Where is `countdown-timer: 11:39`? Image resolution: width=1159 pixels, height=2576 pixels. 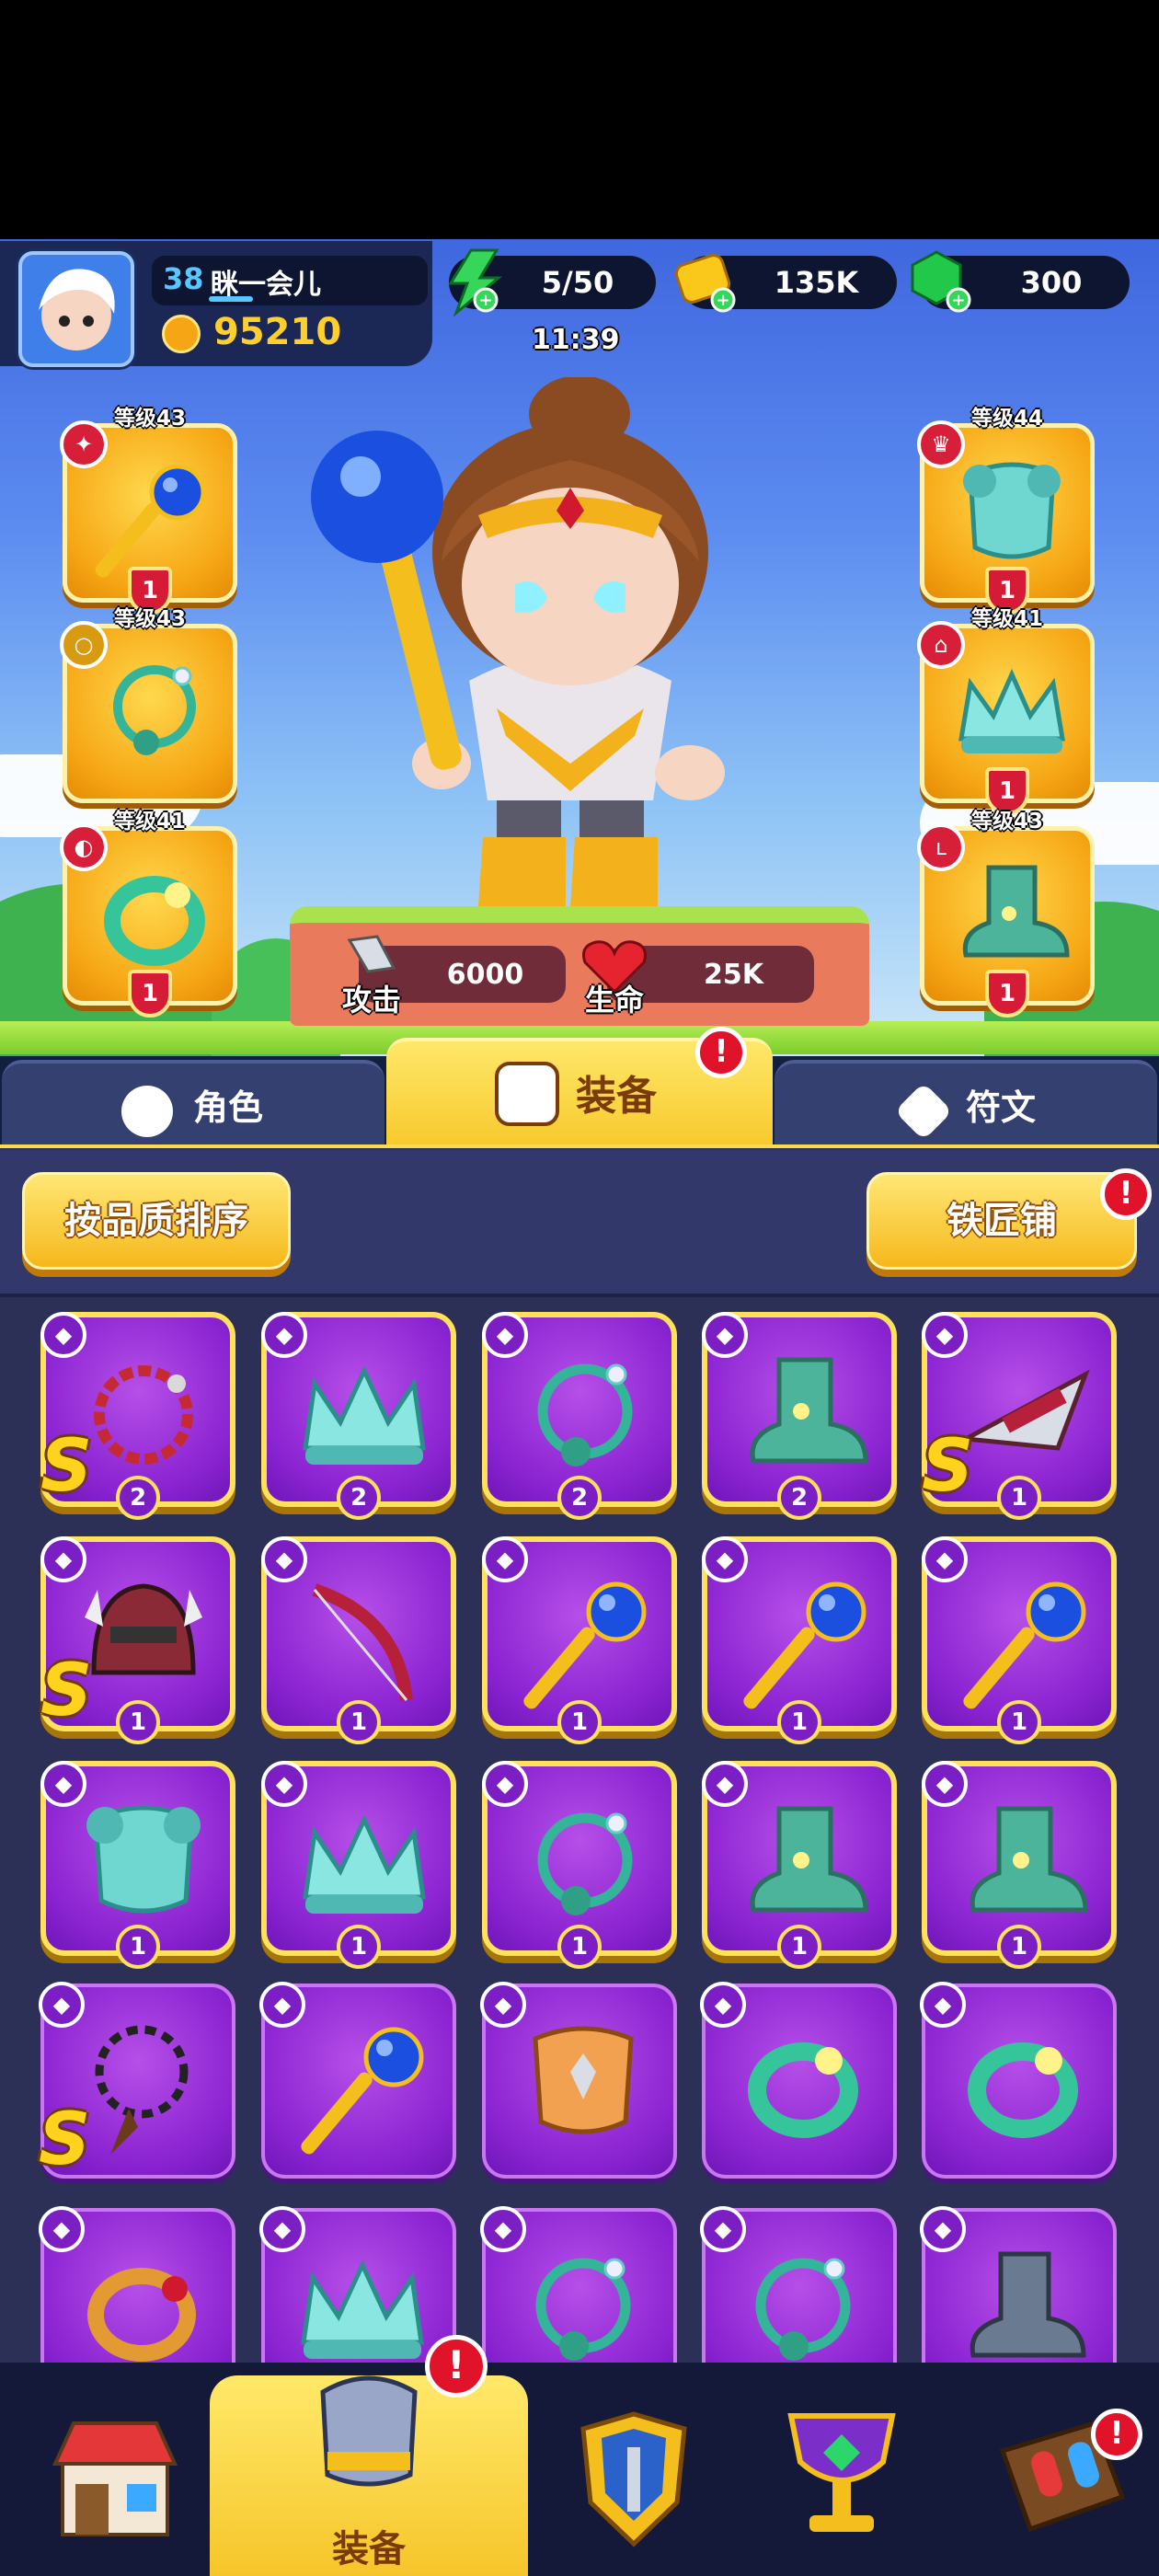
countdown-timer: 11:39 is located at coordinates (576, 340).